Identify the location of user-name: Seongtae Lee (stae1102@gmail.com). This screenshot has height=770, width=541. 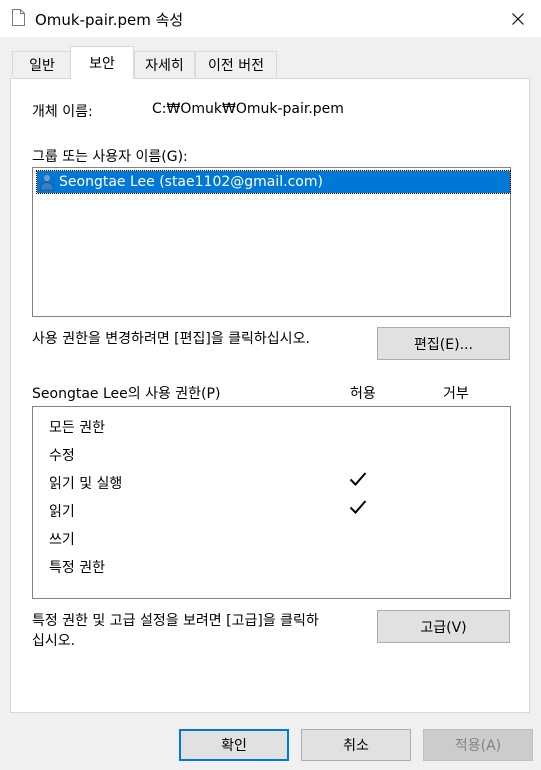
(191, 182).